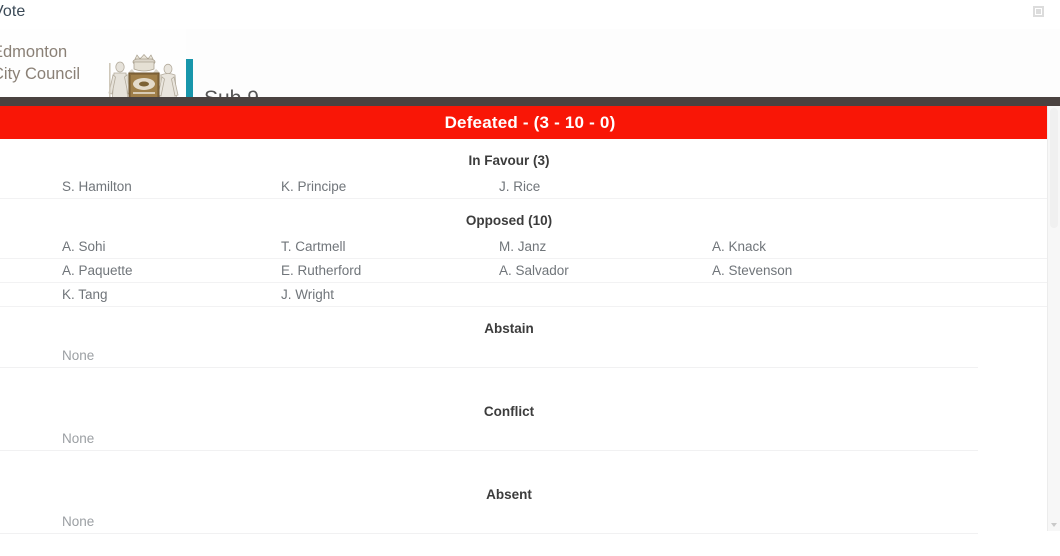 Image resolution: width=1060 pixels, height=556 pixels. I want to click on member-name: J. Wright, so click(390, 295).